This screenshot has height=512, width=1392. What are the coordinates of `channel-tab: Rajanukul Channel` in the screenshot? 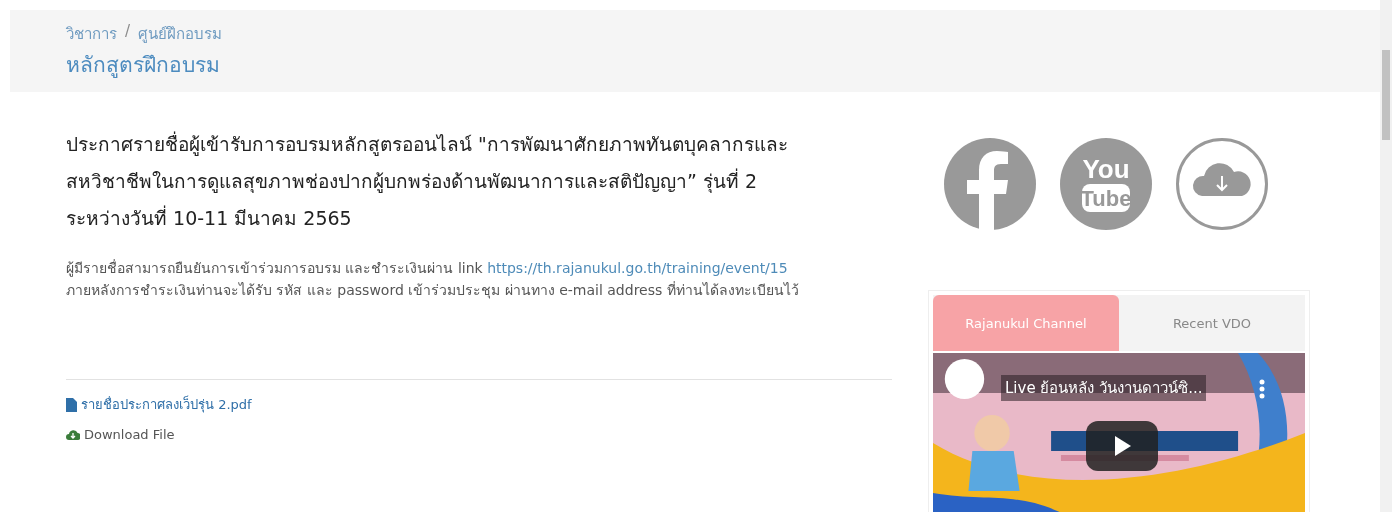 It's located at (1026, 323).